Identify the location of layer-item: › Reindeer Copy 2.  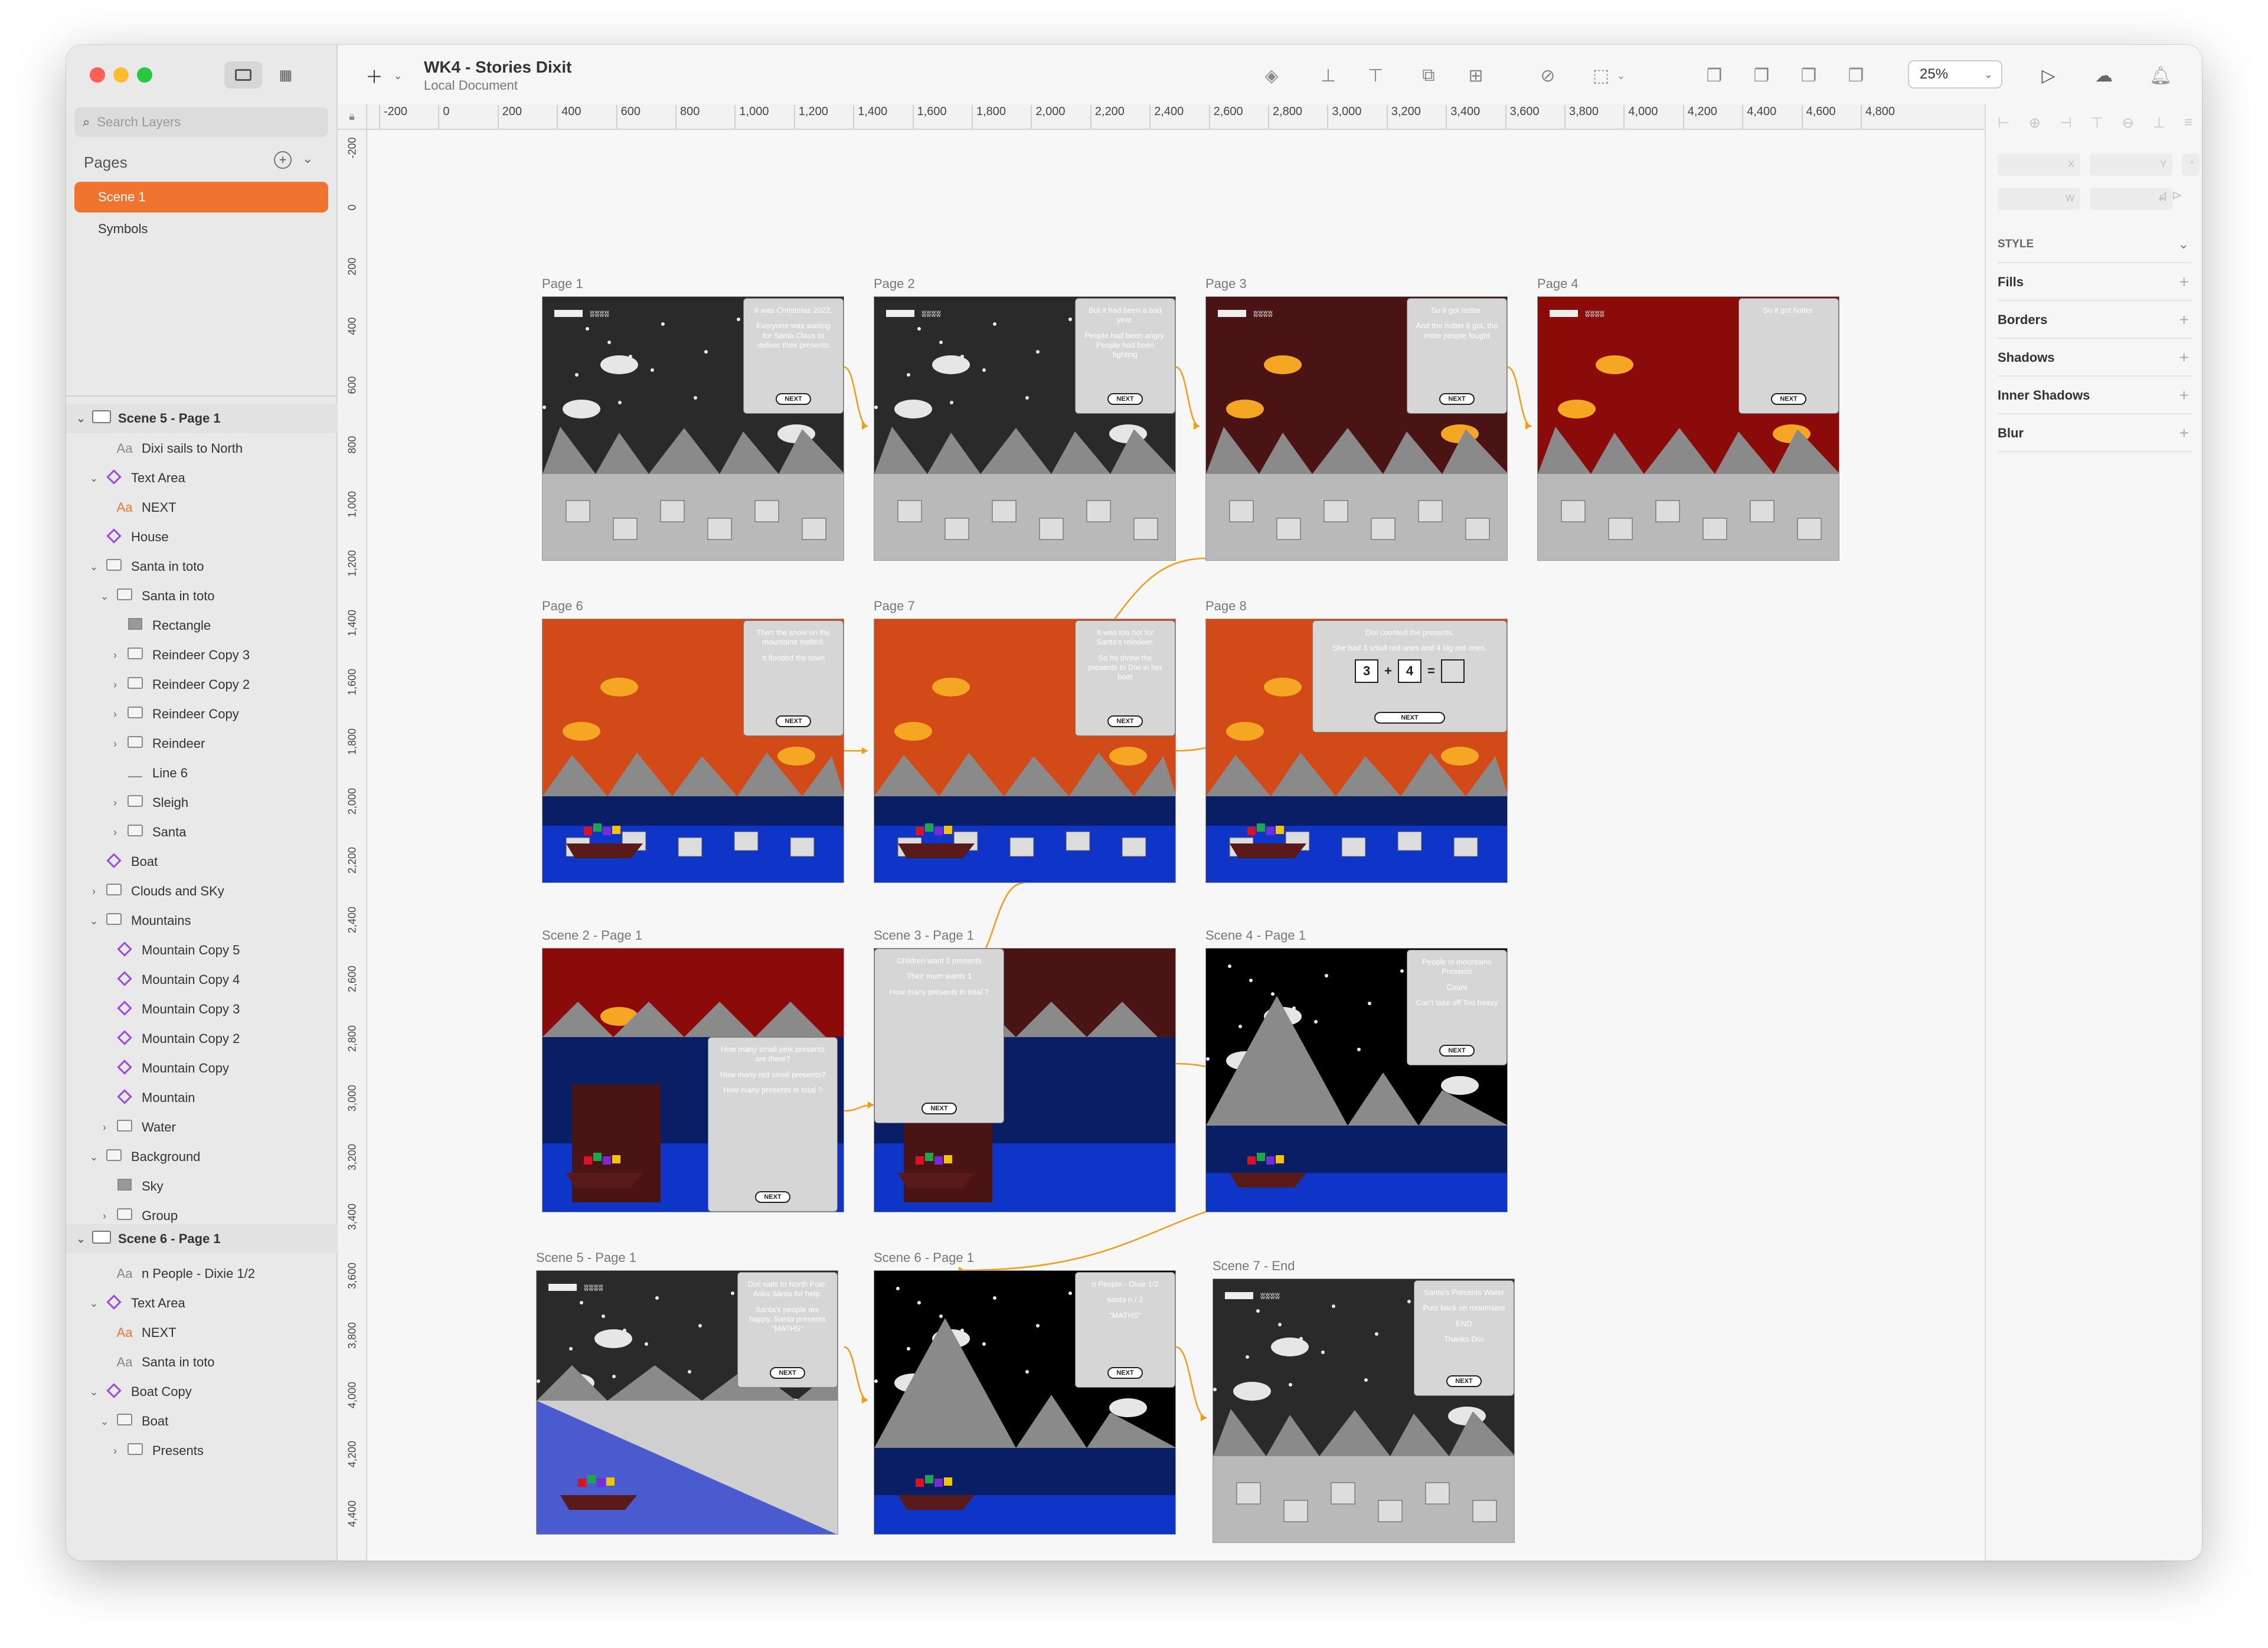
(179, 685).